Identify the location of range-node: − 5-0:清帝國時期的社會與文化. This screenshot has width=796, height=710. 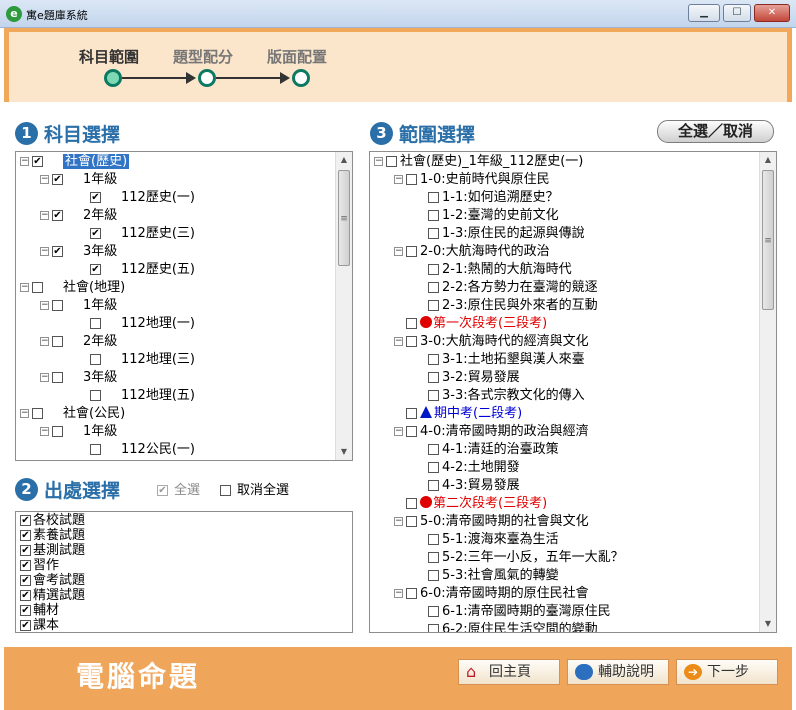
(491, 522).